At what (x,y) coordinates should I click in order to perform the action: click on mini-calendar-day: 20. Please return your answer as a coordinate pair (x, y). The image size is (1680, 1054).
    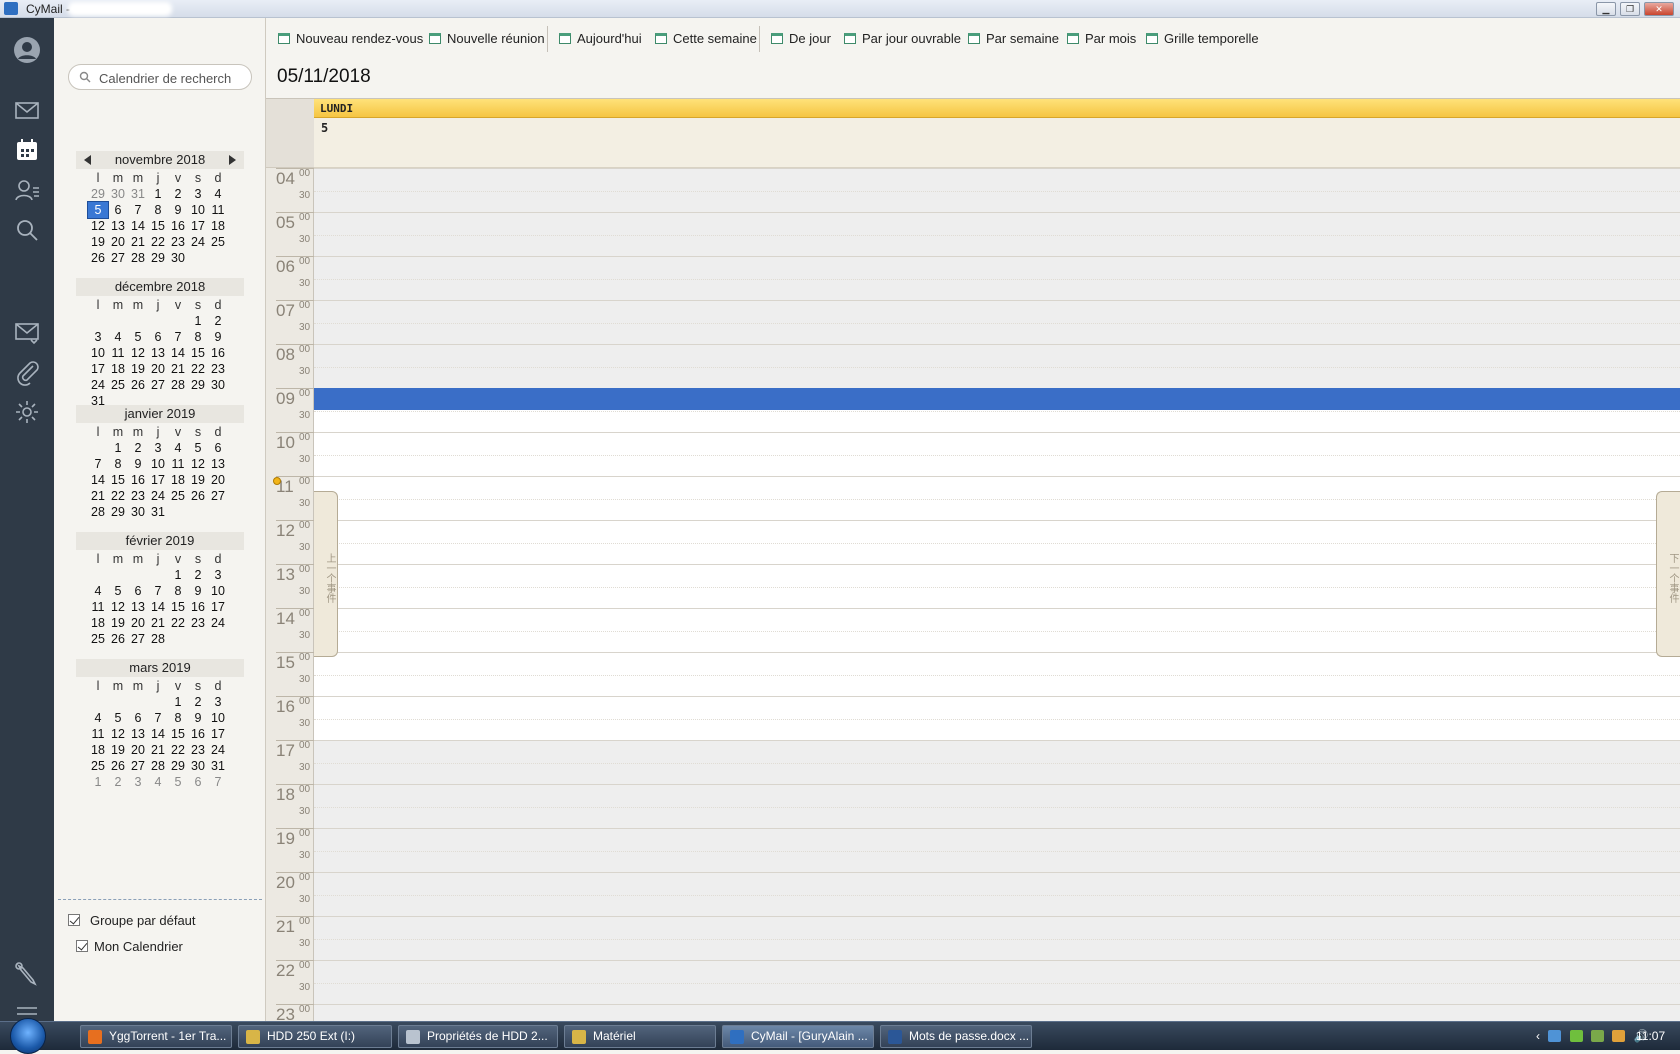
    Looking at the image, I should click on (138, 623).